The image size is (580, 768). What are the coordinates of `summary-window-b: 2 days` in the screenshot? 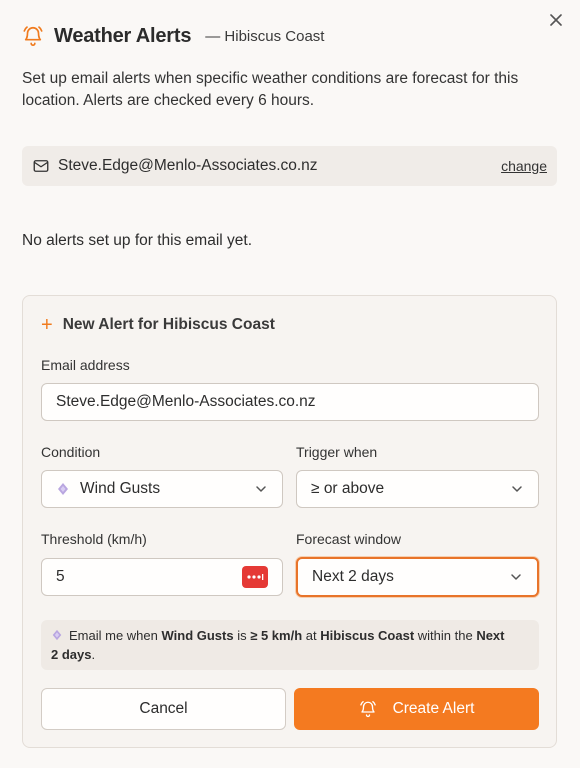 It's located at (71, 654).